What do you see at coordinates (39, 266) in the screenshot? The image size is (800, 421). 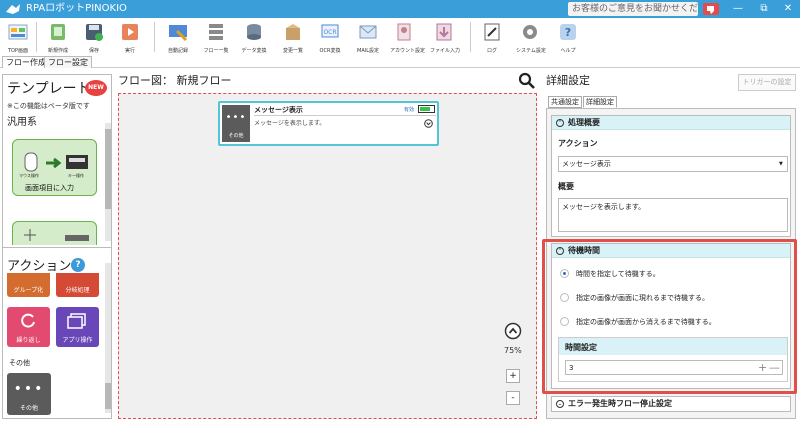 I see `action-heading: アクション` at bounding box center [39, 266].